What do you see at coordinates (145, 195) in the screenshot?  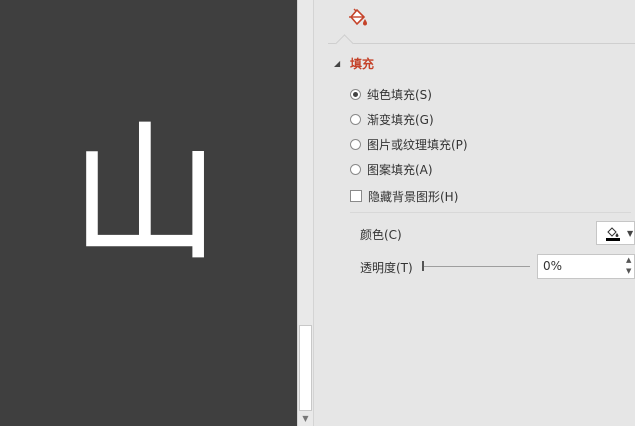 I see `slide-text: 山` at bounding box center [145, 195].